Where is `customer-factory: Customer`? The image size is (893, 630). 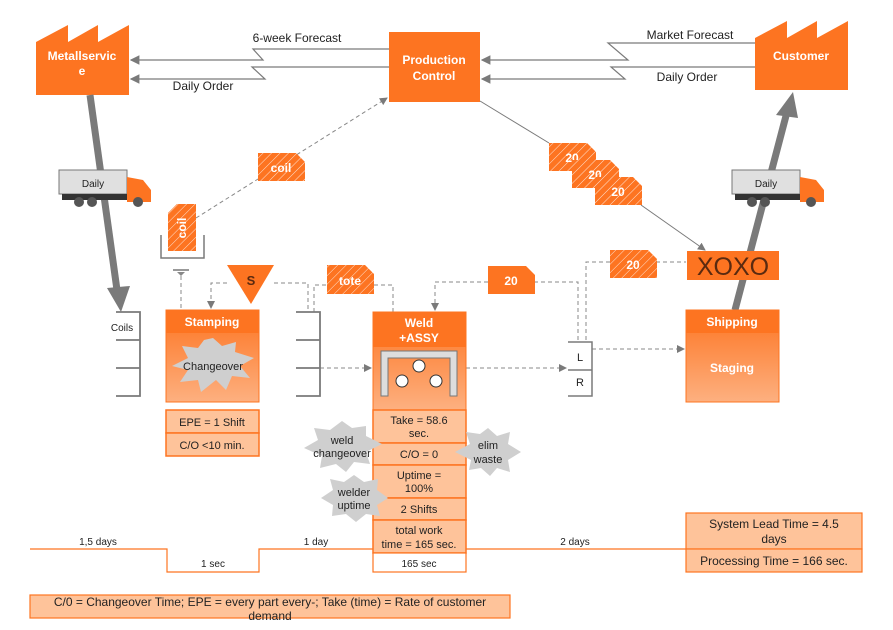
customer-factory: Customer is located at coordinates (801, 55).